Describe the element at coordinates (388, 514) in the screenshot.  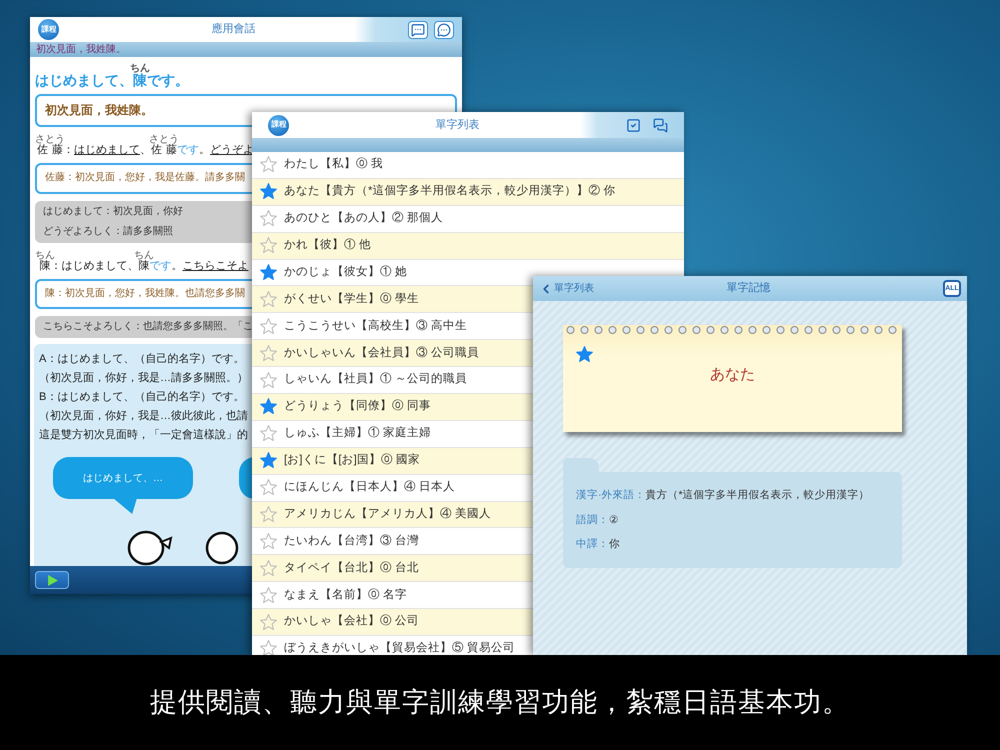
I see `word-entry: アメリカじん【アメリカ人】④ 美國人` at that location.